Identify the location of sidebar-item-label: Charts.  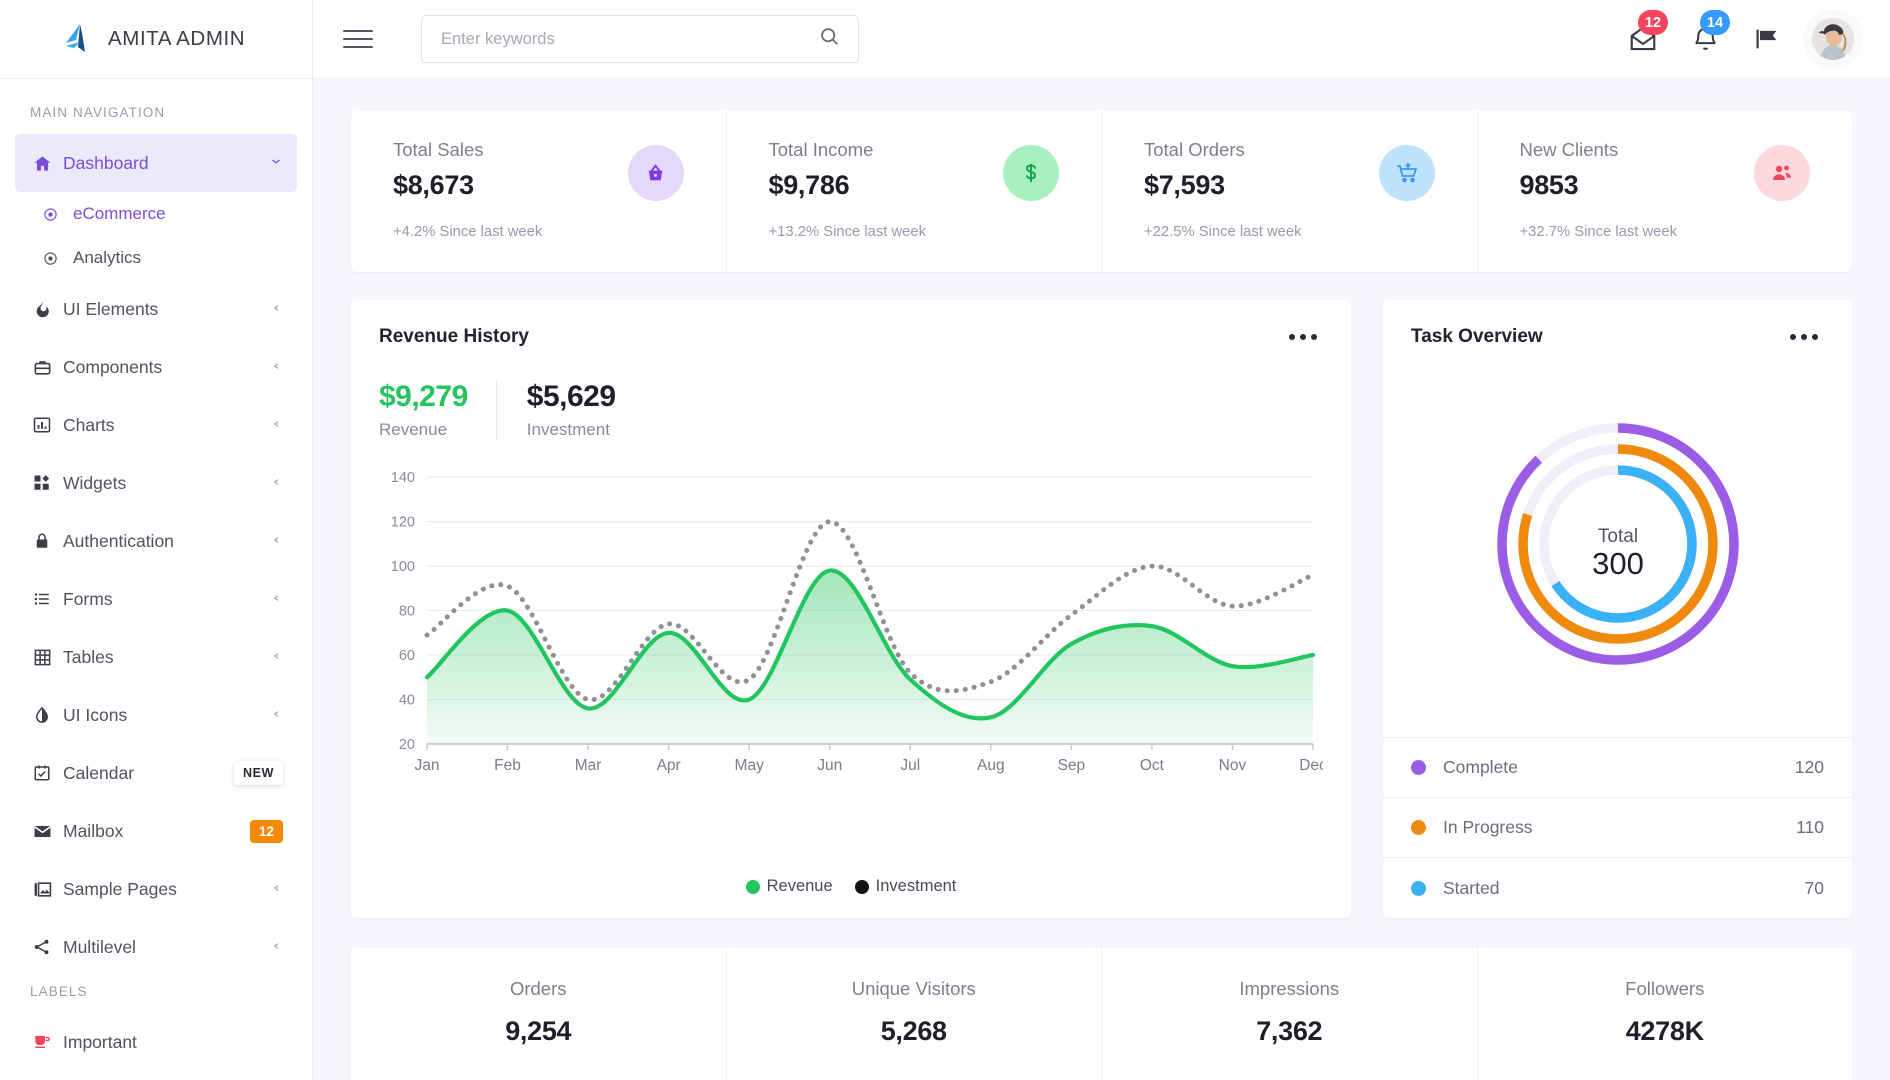
(89, 424).